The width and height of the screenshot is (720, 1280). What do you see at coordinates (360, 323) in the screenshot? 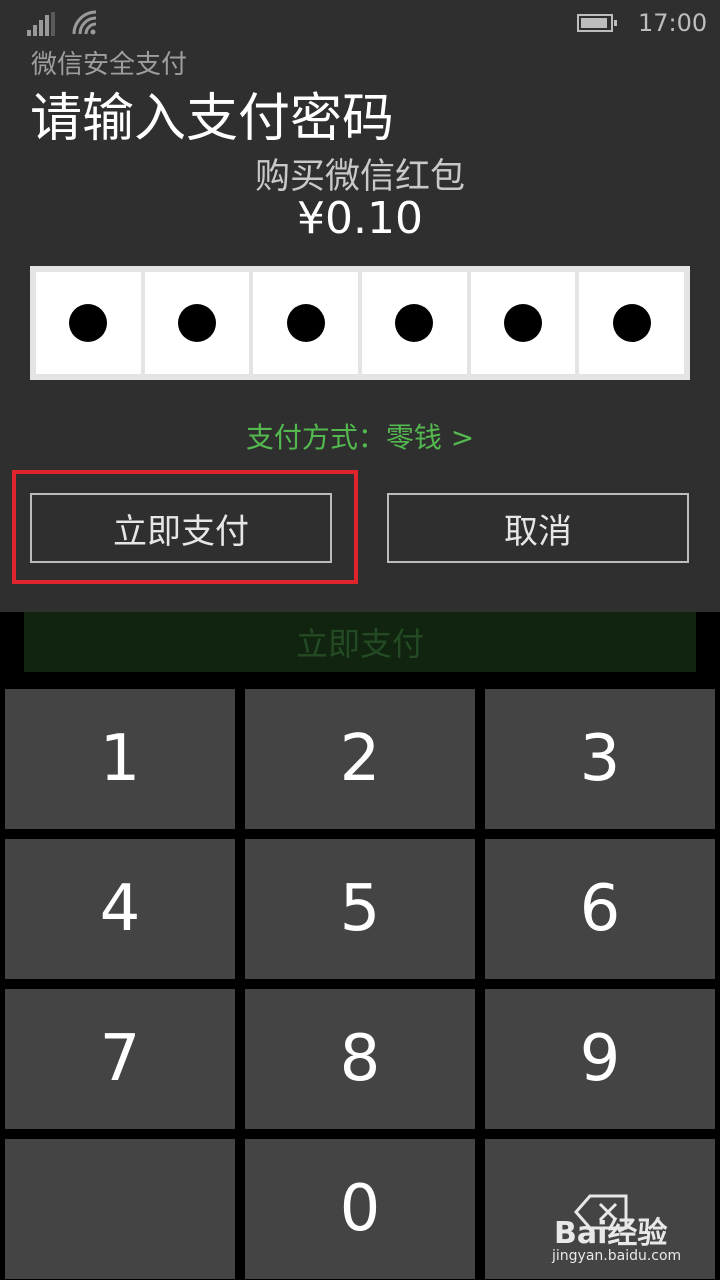
I see `pin-input` at bounding box center [360, 323].